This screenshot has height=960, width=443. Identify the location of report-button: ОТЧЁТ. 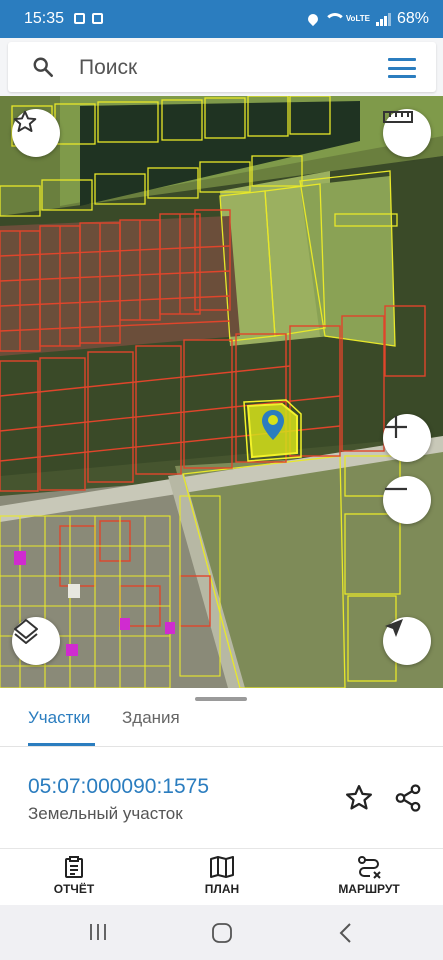
(74, 875).